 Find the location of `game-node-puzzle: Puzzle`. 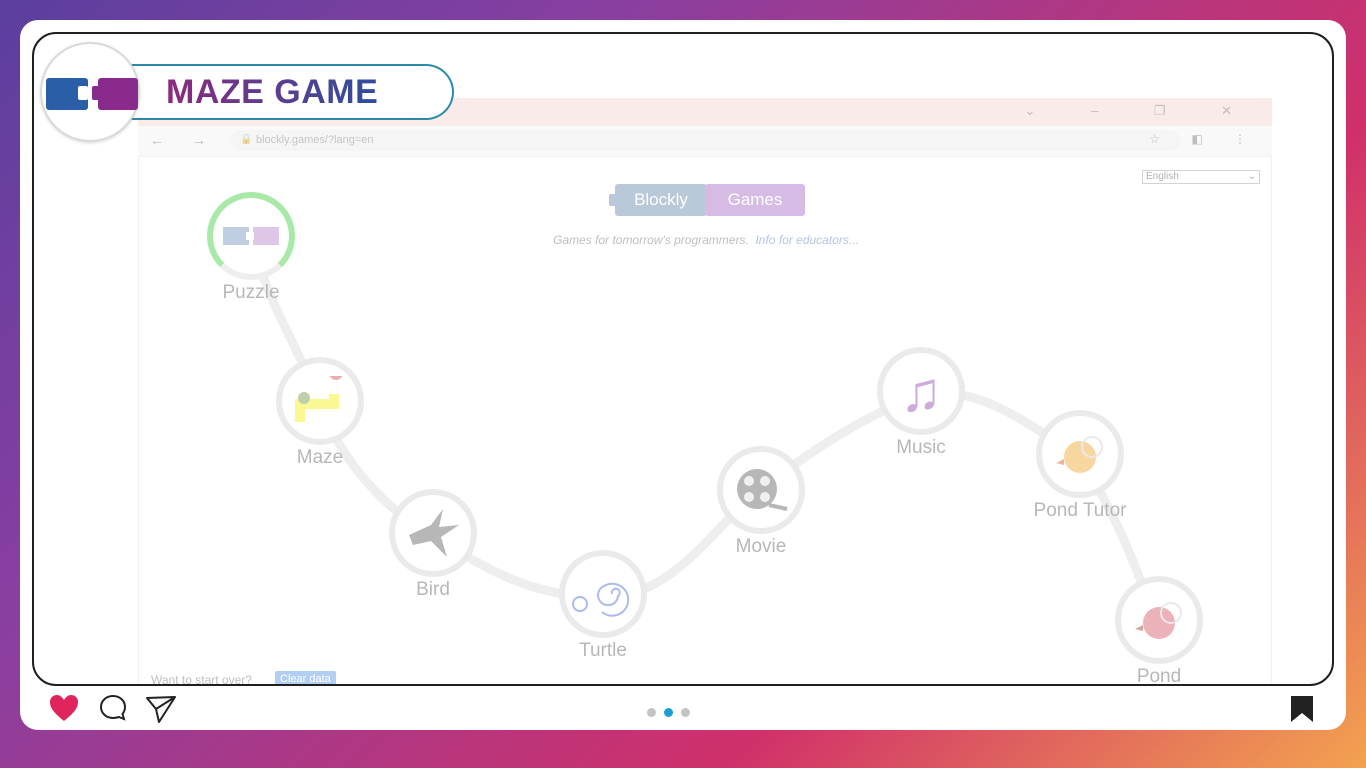

game-node-puzzle: Puzzle is located at coordinates (251, 248).